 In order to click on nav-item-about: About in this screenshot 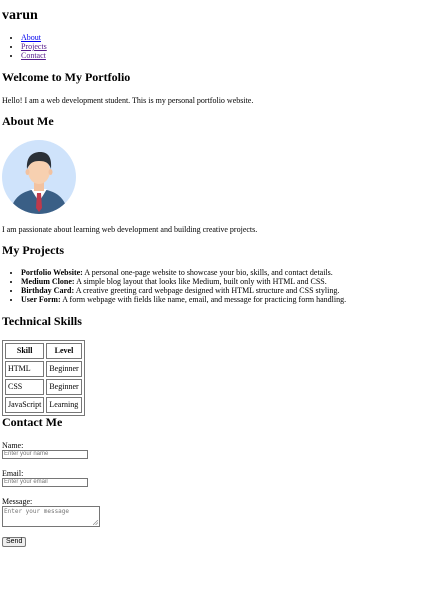, I will do `click(34, 37)`.